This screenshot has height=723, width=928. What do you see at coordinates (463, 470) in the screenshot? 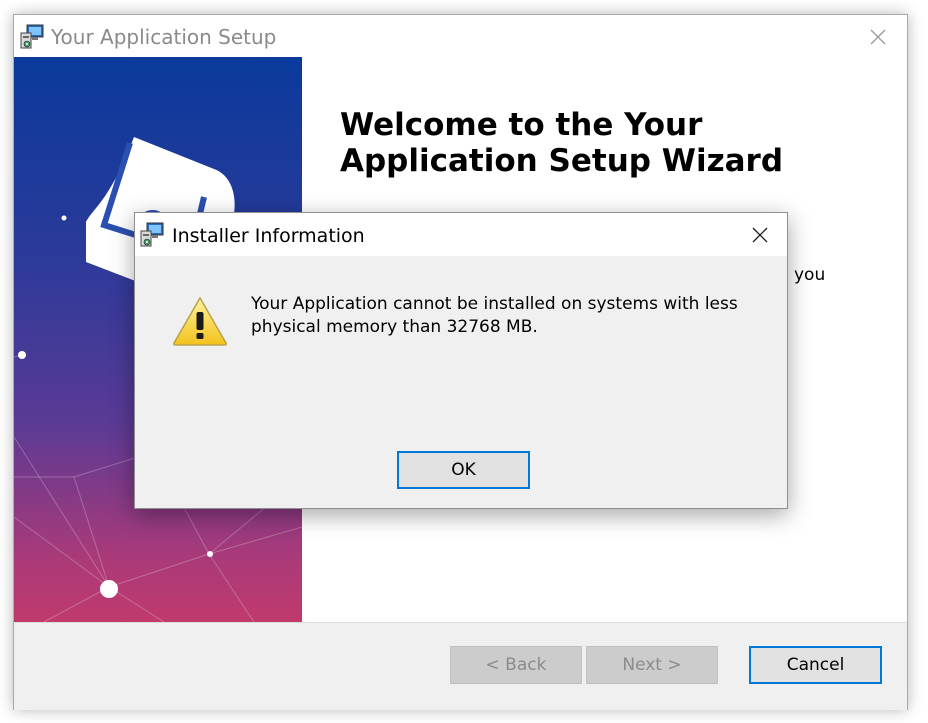
I see `ok-button: OK` at bounding box center [463, 470].